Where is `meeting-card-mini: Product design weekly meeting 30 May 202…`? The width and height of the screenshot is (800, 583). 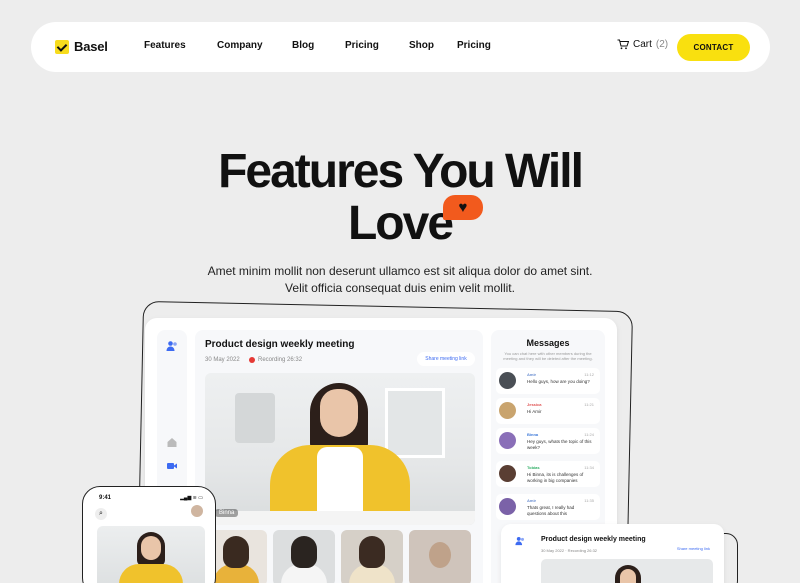
meeting-card-mini: Product design weekly meeting 30 May 202… is located at coordinates (612, 553).